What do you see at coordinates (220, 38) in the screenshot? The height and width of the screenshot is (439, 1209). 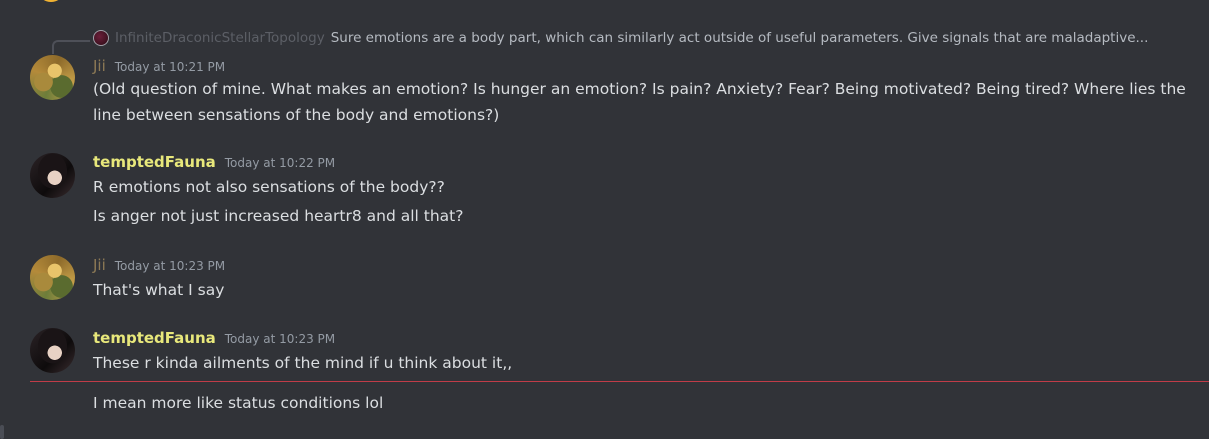 I see `reply-author: InfiniteDraconicStellarTopology` at bounding box center [220, 38].